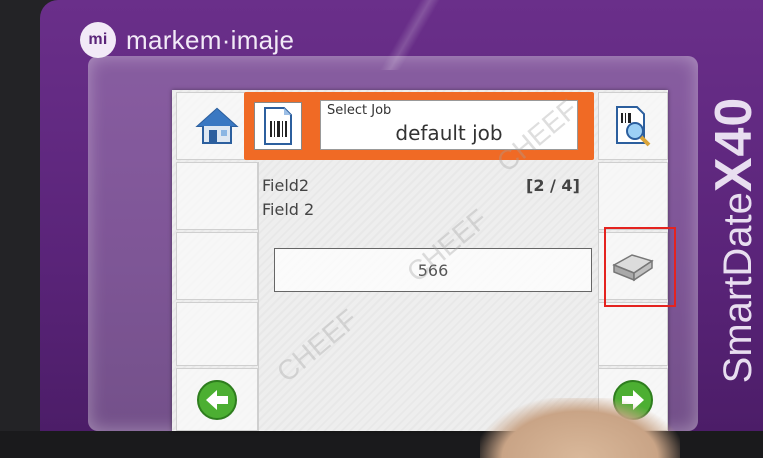  I want to click on model-number: X40, so click(734, 144).